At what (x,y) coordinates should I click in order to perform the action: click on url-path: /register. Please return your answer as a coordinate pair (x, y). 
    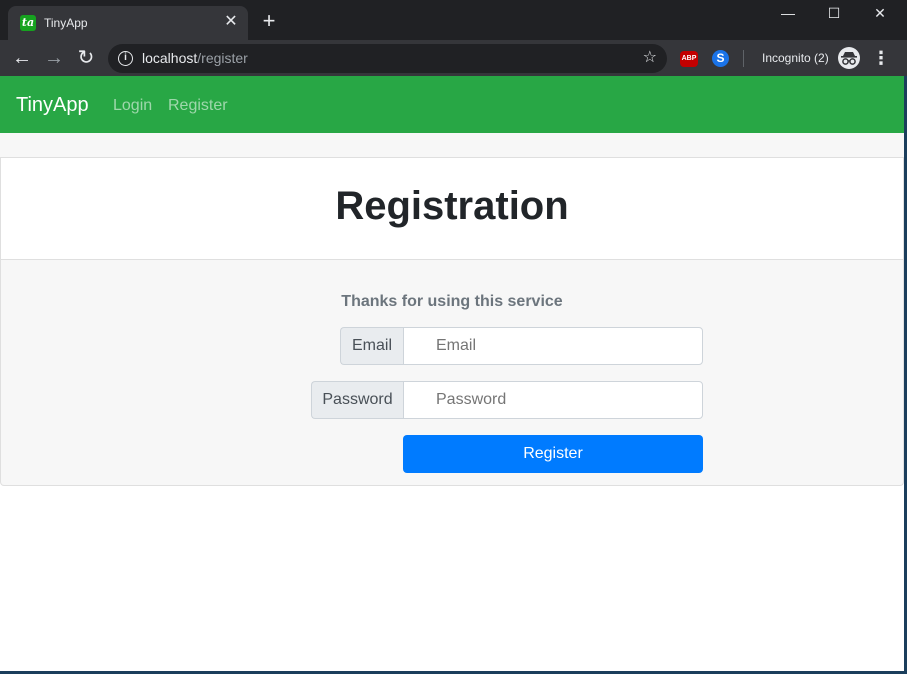
    Looking at the image, I should click on (222, 58).